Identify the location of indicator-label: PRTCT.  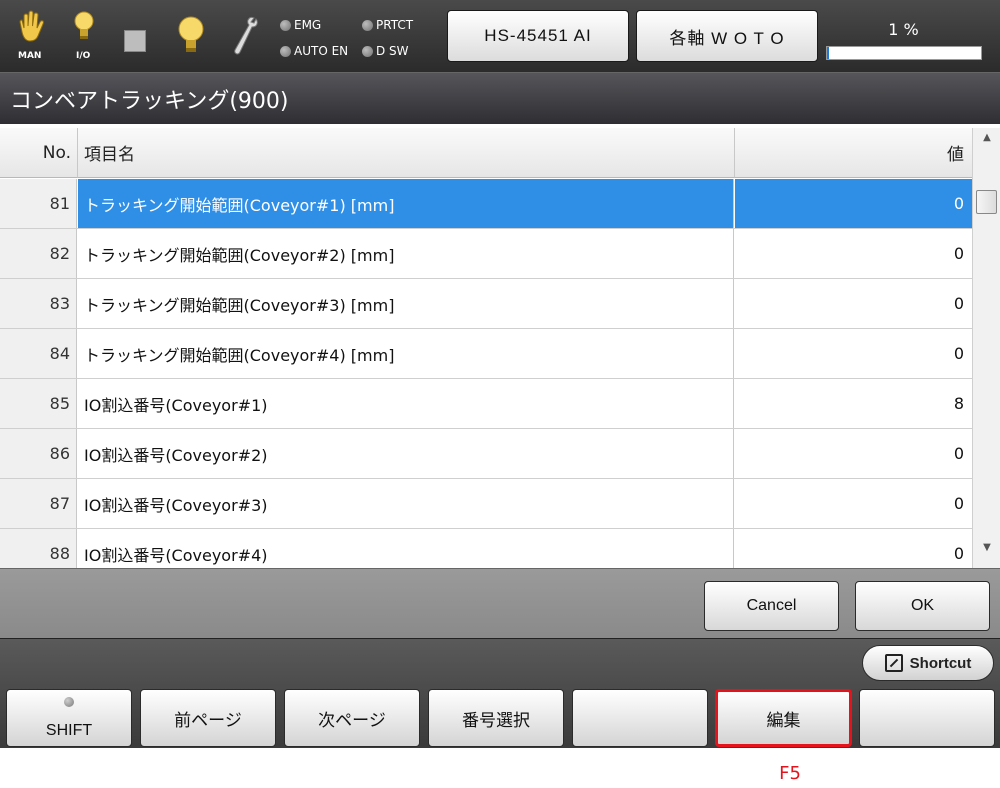
(395, 25).